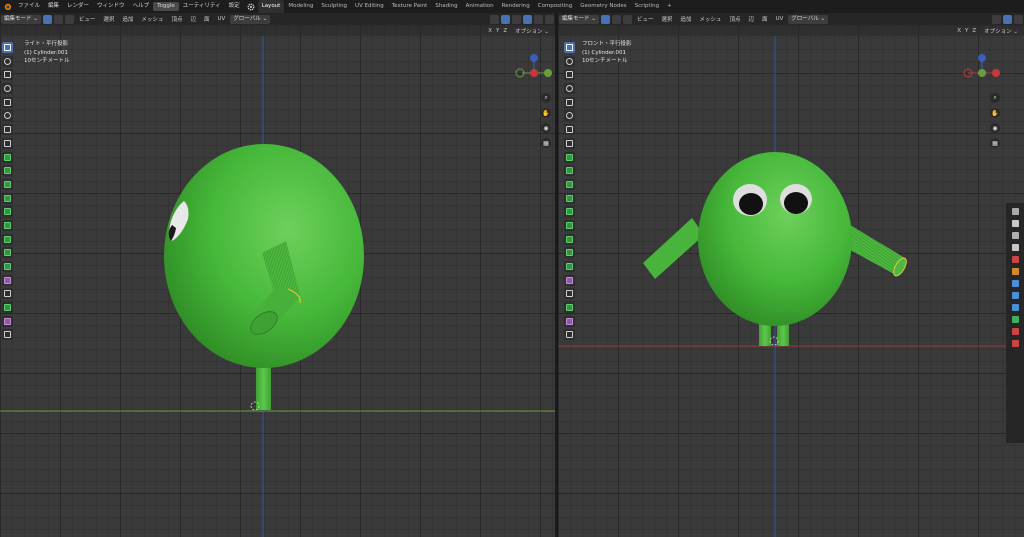 The image size is (1024, 537). What do you see at coordinates (47, 19) in the screenshot?
I see `vertex-select-icon` at bounding box center [47, 19].